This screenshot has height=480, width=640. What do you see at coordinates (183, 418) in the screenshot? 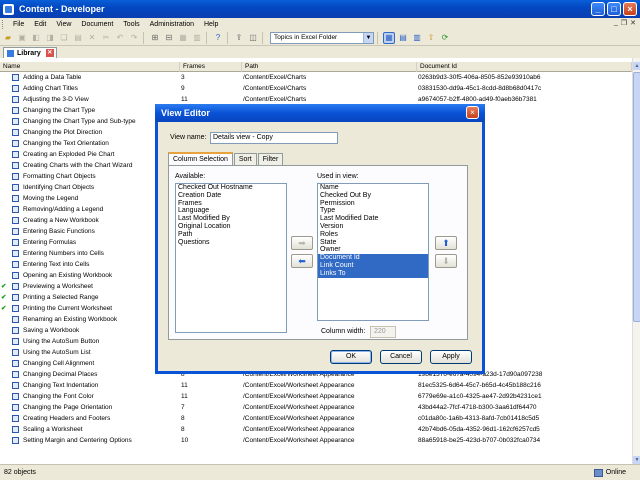
I see `row-frames: 8` at bounding box center [183, 418].